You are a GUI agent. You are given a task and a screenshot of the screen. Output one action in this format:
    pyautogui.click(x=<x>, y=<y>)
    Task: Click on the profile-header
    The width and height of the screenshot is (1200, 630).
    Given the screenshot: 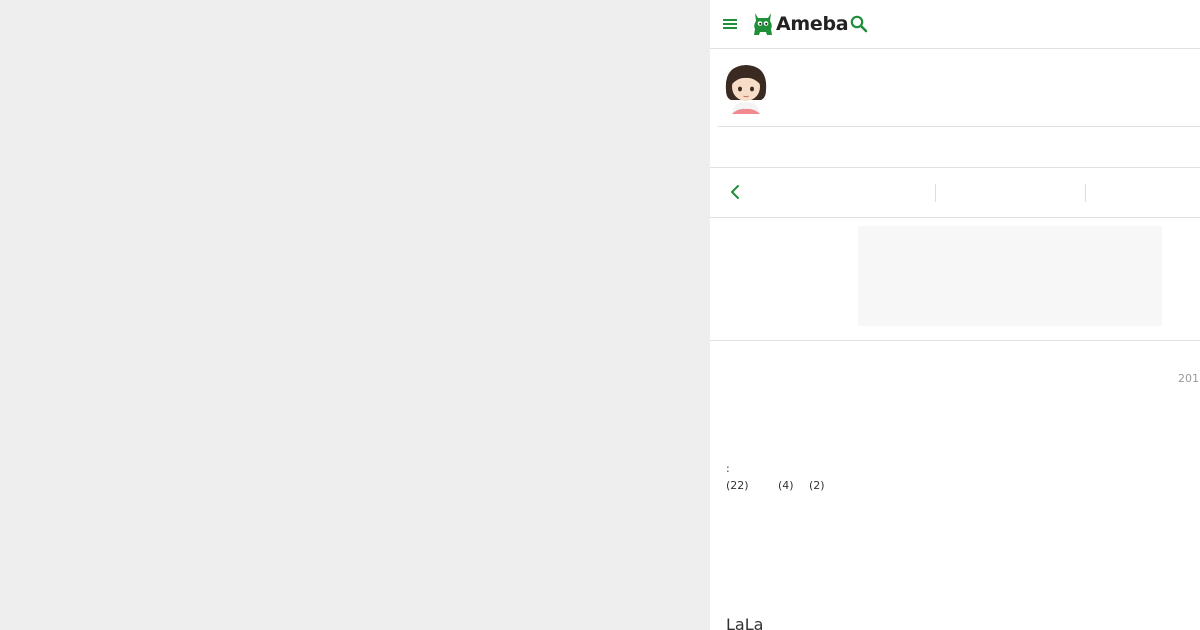 What is the action you would take?
    pyautogui.click(x=959, y=88)
    